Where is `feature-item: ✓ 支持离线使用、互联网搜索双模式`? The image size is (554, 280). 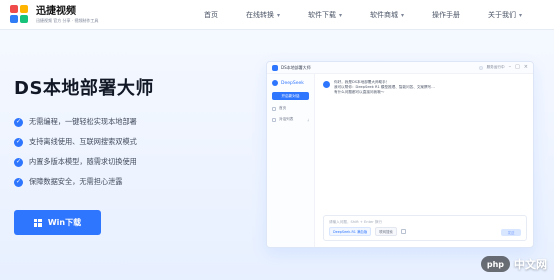
feature-item: ✓ 支持离线使用、互联网搜索双模式 is located at coordinates (114, 142).